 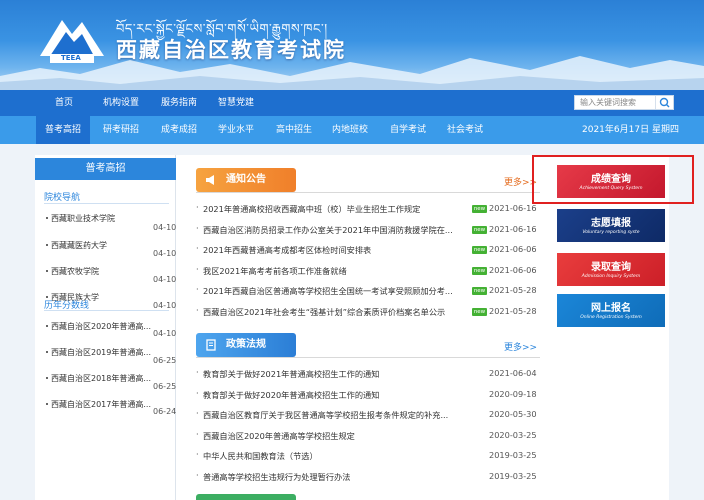 What do you see at coordinates (352, 103) in the screenshot?
I see `primary-nav: 首页 机构设置 服务指南 智慧党建 输入关键词搜索` at bounding box center [352, 103].